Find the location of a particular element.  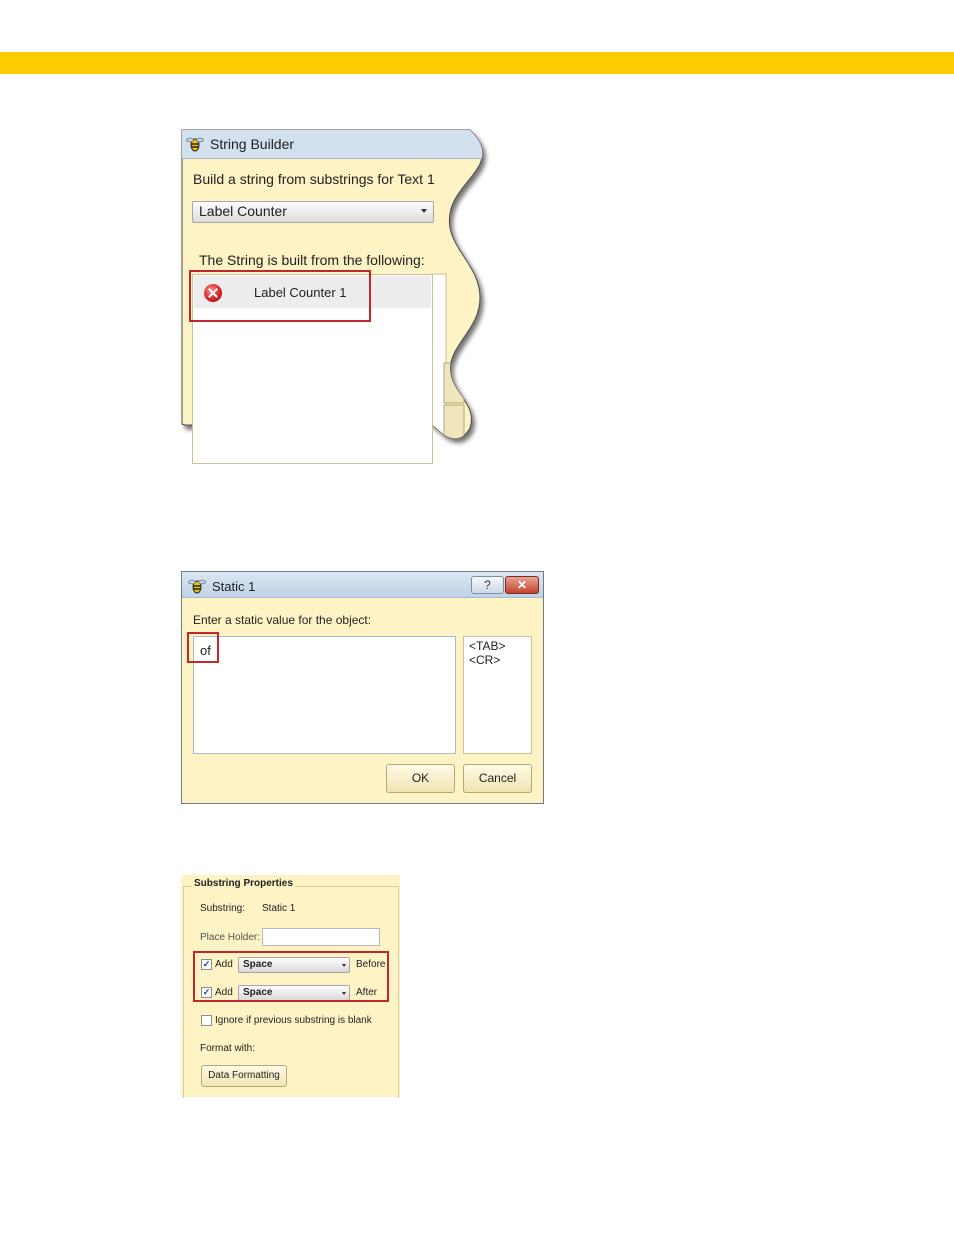

substring-value: Static 1 is located at coordinates (279, 908).